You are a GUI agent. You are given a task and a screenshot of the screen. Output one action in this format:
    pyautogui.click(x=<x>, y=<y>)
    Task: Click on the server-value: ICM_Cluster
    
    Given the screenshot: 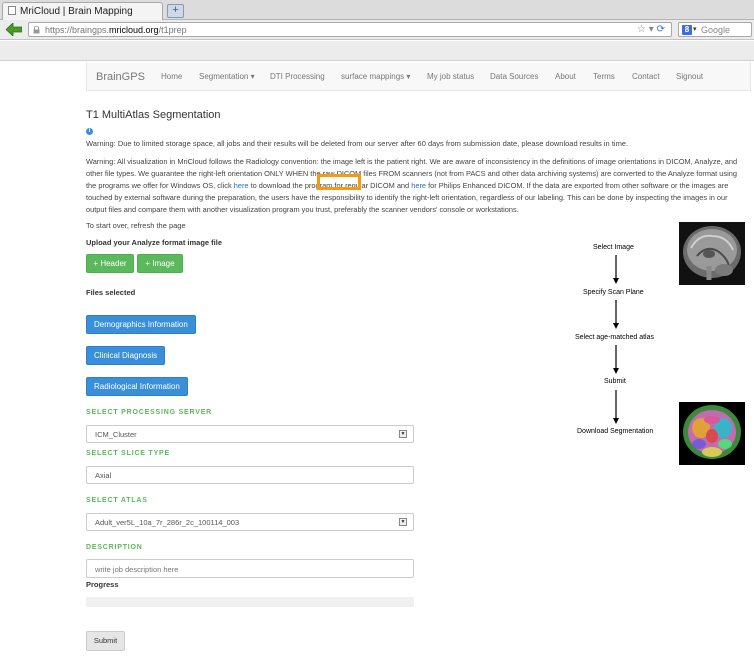 What is the action you would take?
    pyautogui.click(x=116, y=434)
    